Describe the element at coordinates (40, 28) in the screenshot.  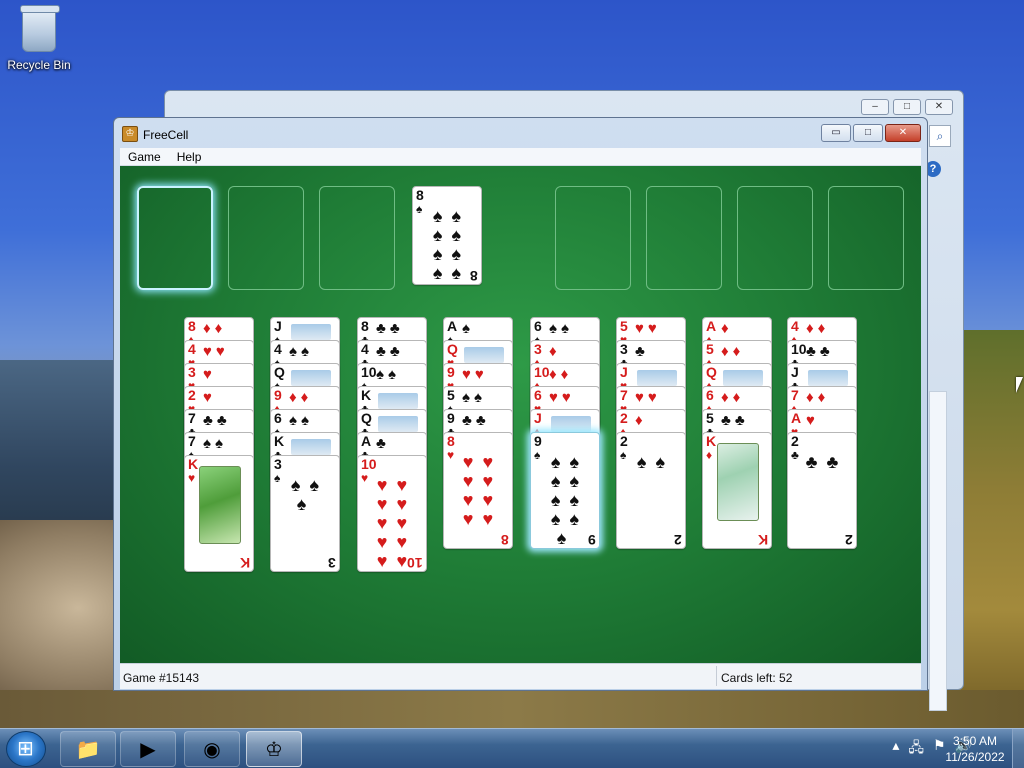
I see `trash-icon` at that location.